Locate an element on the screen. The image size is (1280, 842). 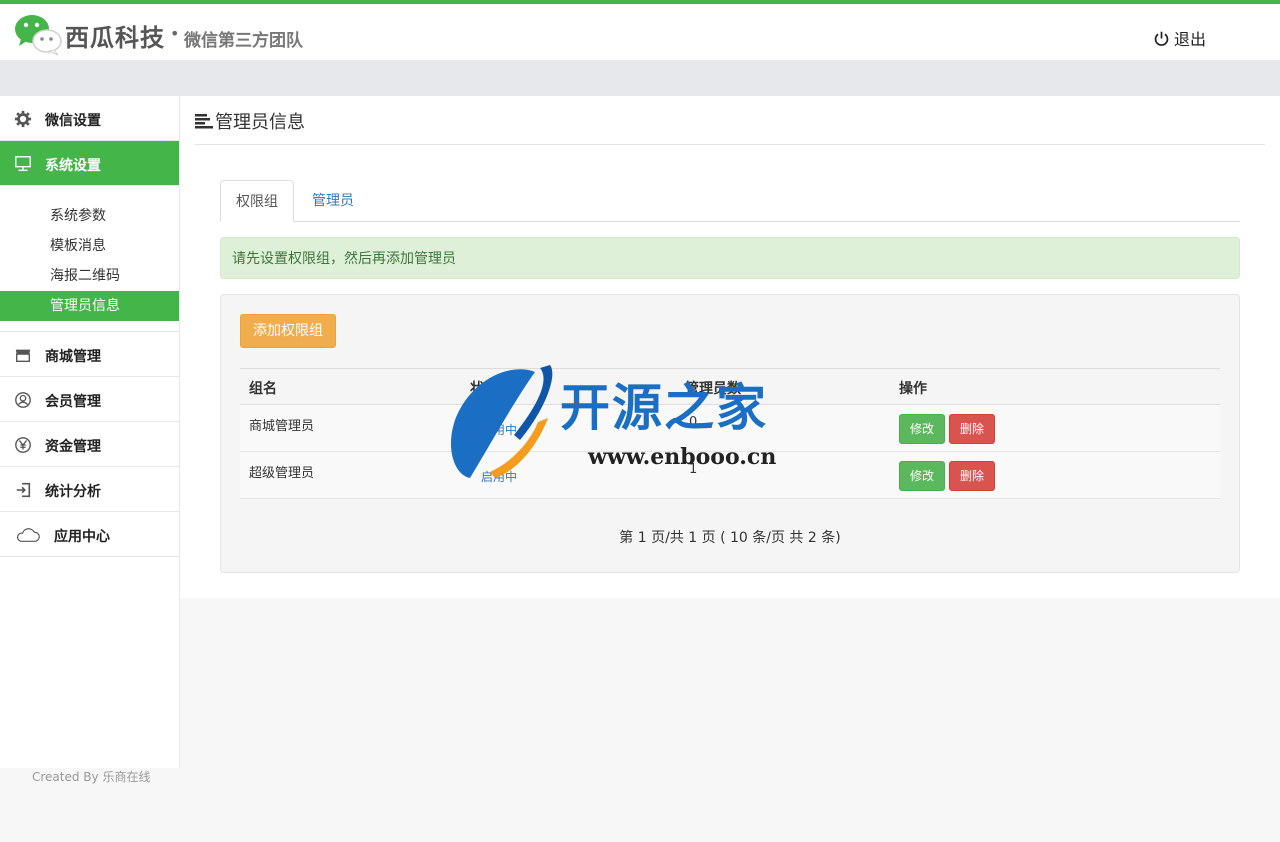
logout-button: 退出 is located at coordinates (1179, 38).